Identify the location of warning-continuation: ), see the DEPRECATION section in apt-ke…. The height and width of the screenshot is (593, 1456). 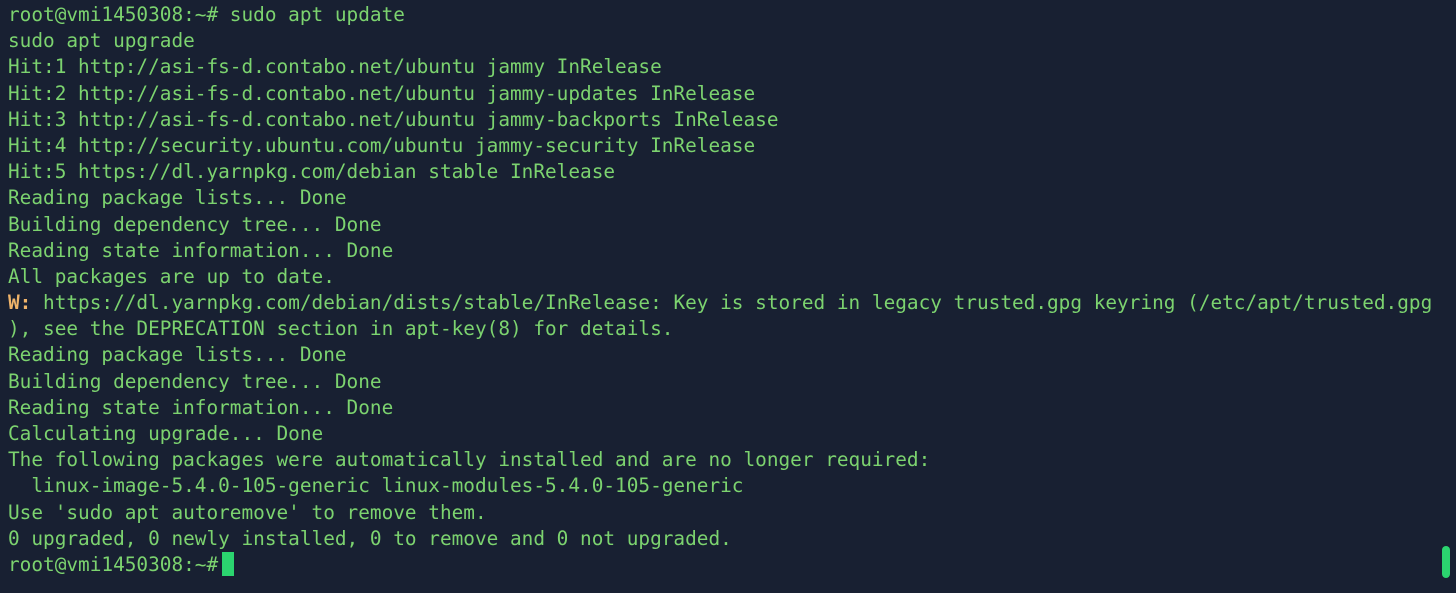
(341, 329).